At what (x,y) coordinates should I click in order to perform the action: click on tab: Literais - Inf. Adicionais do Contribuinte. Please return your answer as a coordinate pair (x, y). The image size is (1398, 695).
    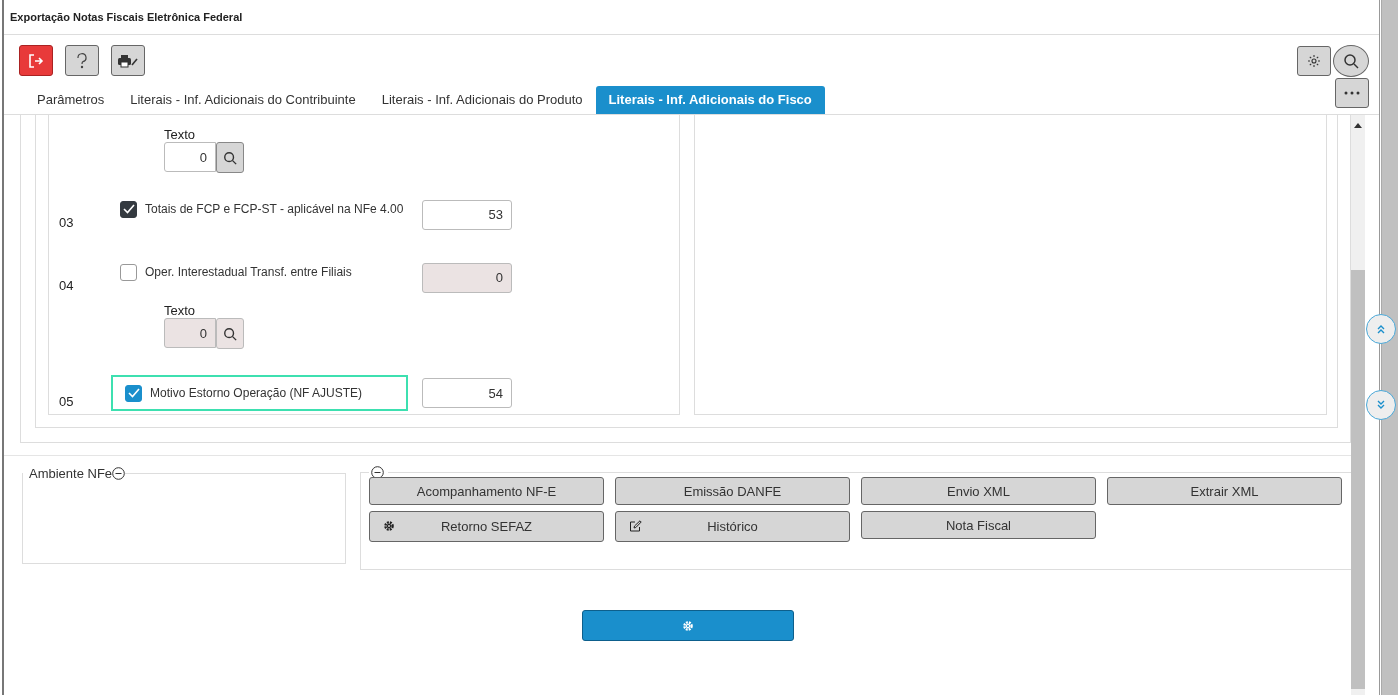
    Looking at the image, I should click on (243, 100).